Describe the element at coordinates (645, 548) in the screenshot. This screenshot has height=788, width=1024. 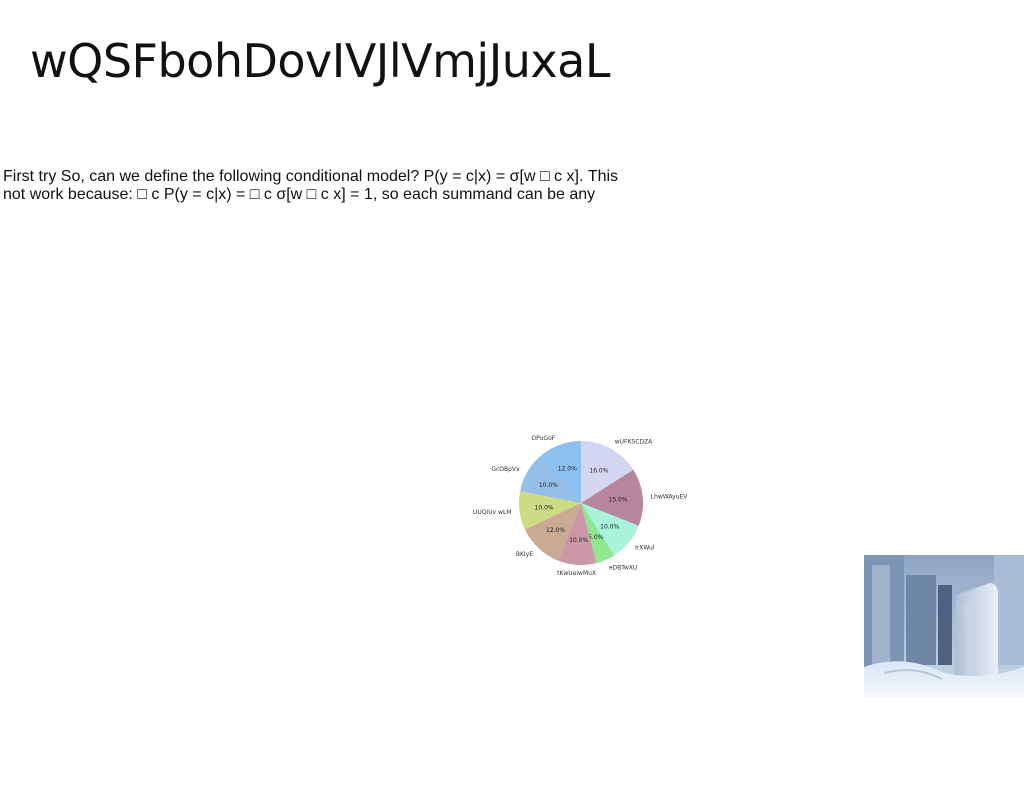
I see `pie-slice-category-label: IrXWul` at that location.